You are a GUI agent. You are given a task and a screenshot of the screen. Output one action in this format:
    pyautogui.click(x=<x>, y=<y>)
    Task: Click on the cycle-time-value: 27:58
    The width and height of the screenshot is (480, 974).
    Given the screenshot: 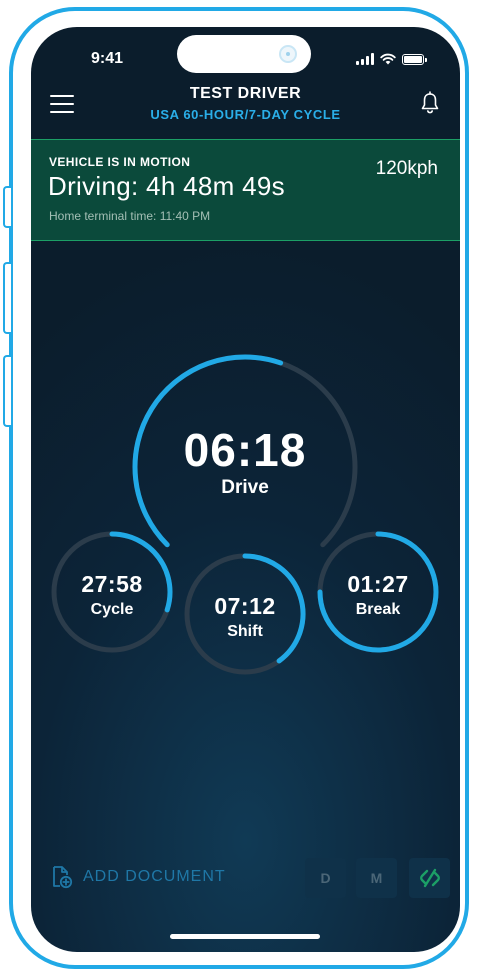 What is the action you would take?
    pyautogui.click(x=112, y=584)
    